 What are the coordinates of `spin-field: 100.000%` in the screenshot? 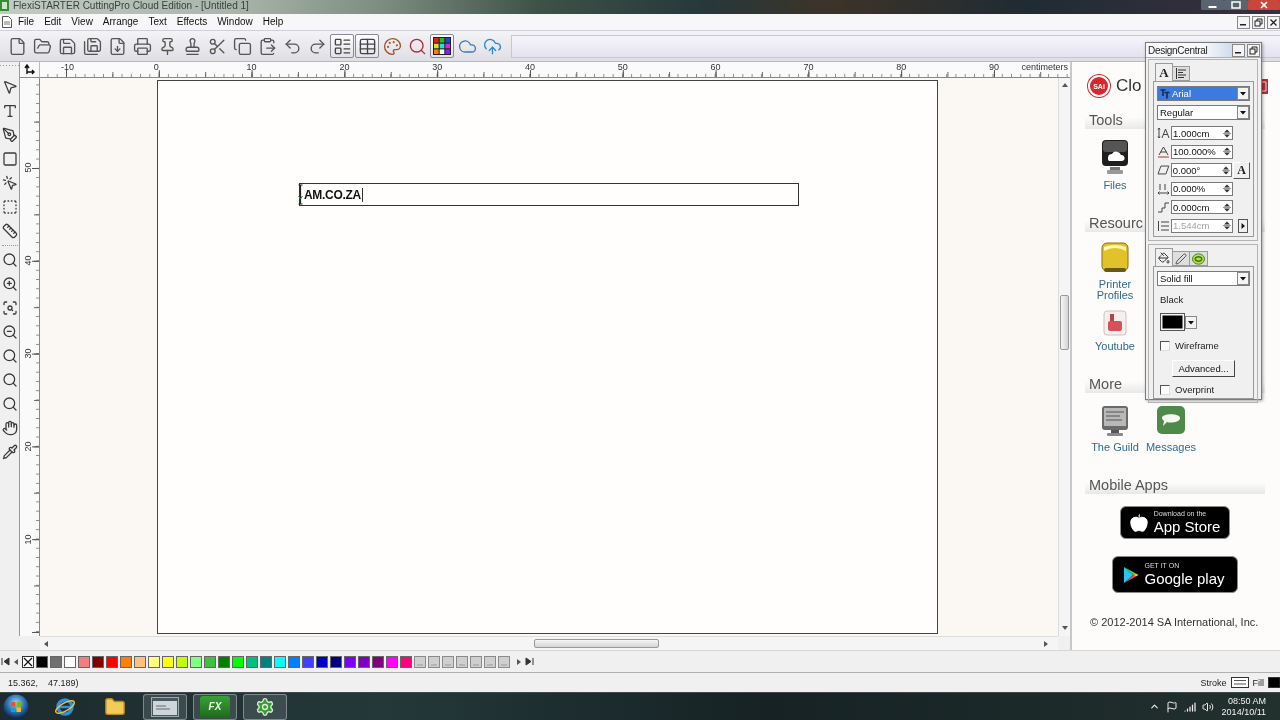 It's located at (1202, 151).